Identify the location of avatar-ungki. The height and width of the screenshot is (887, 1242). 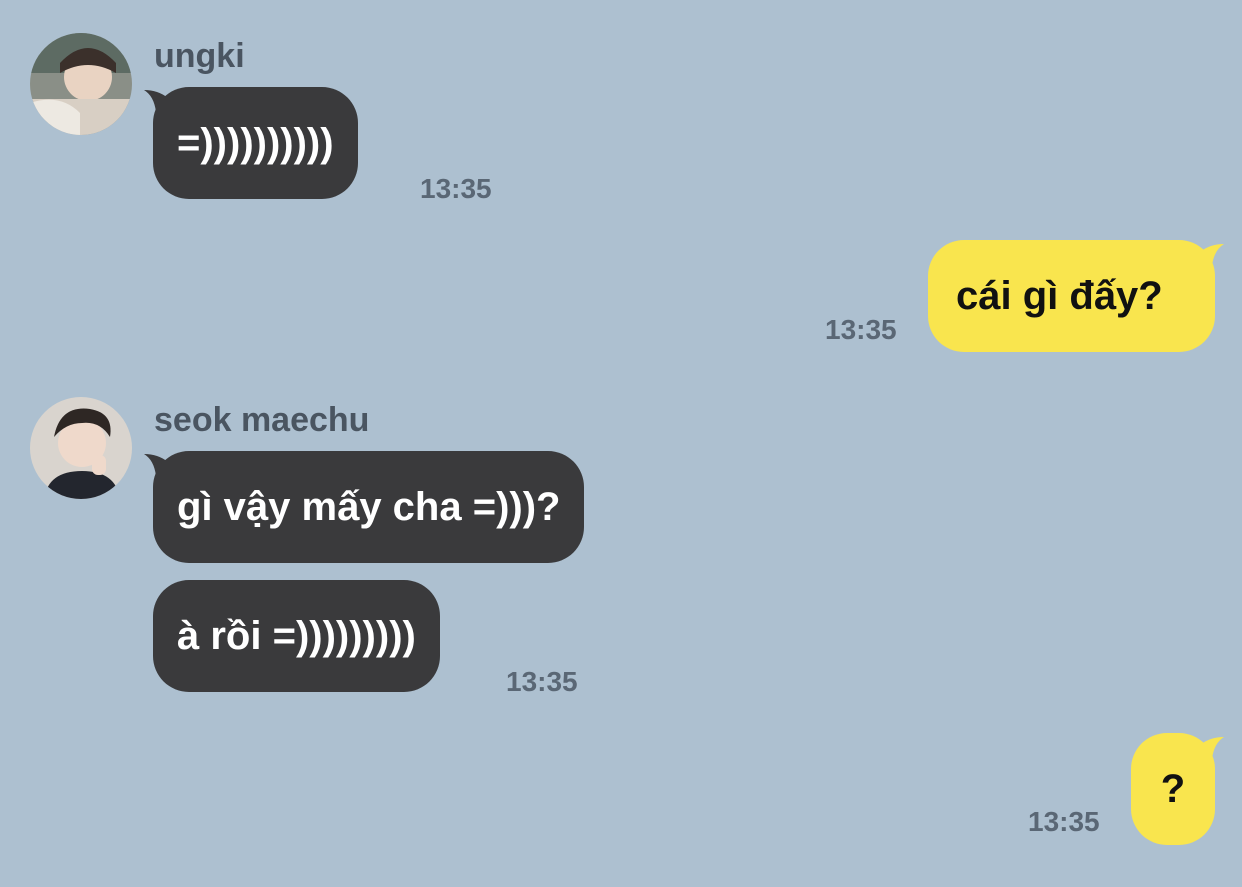
(81, 84).